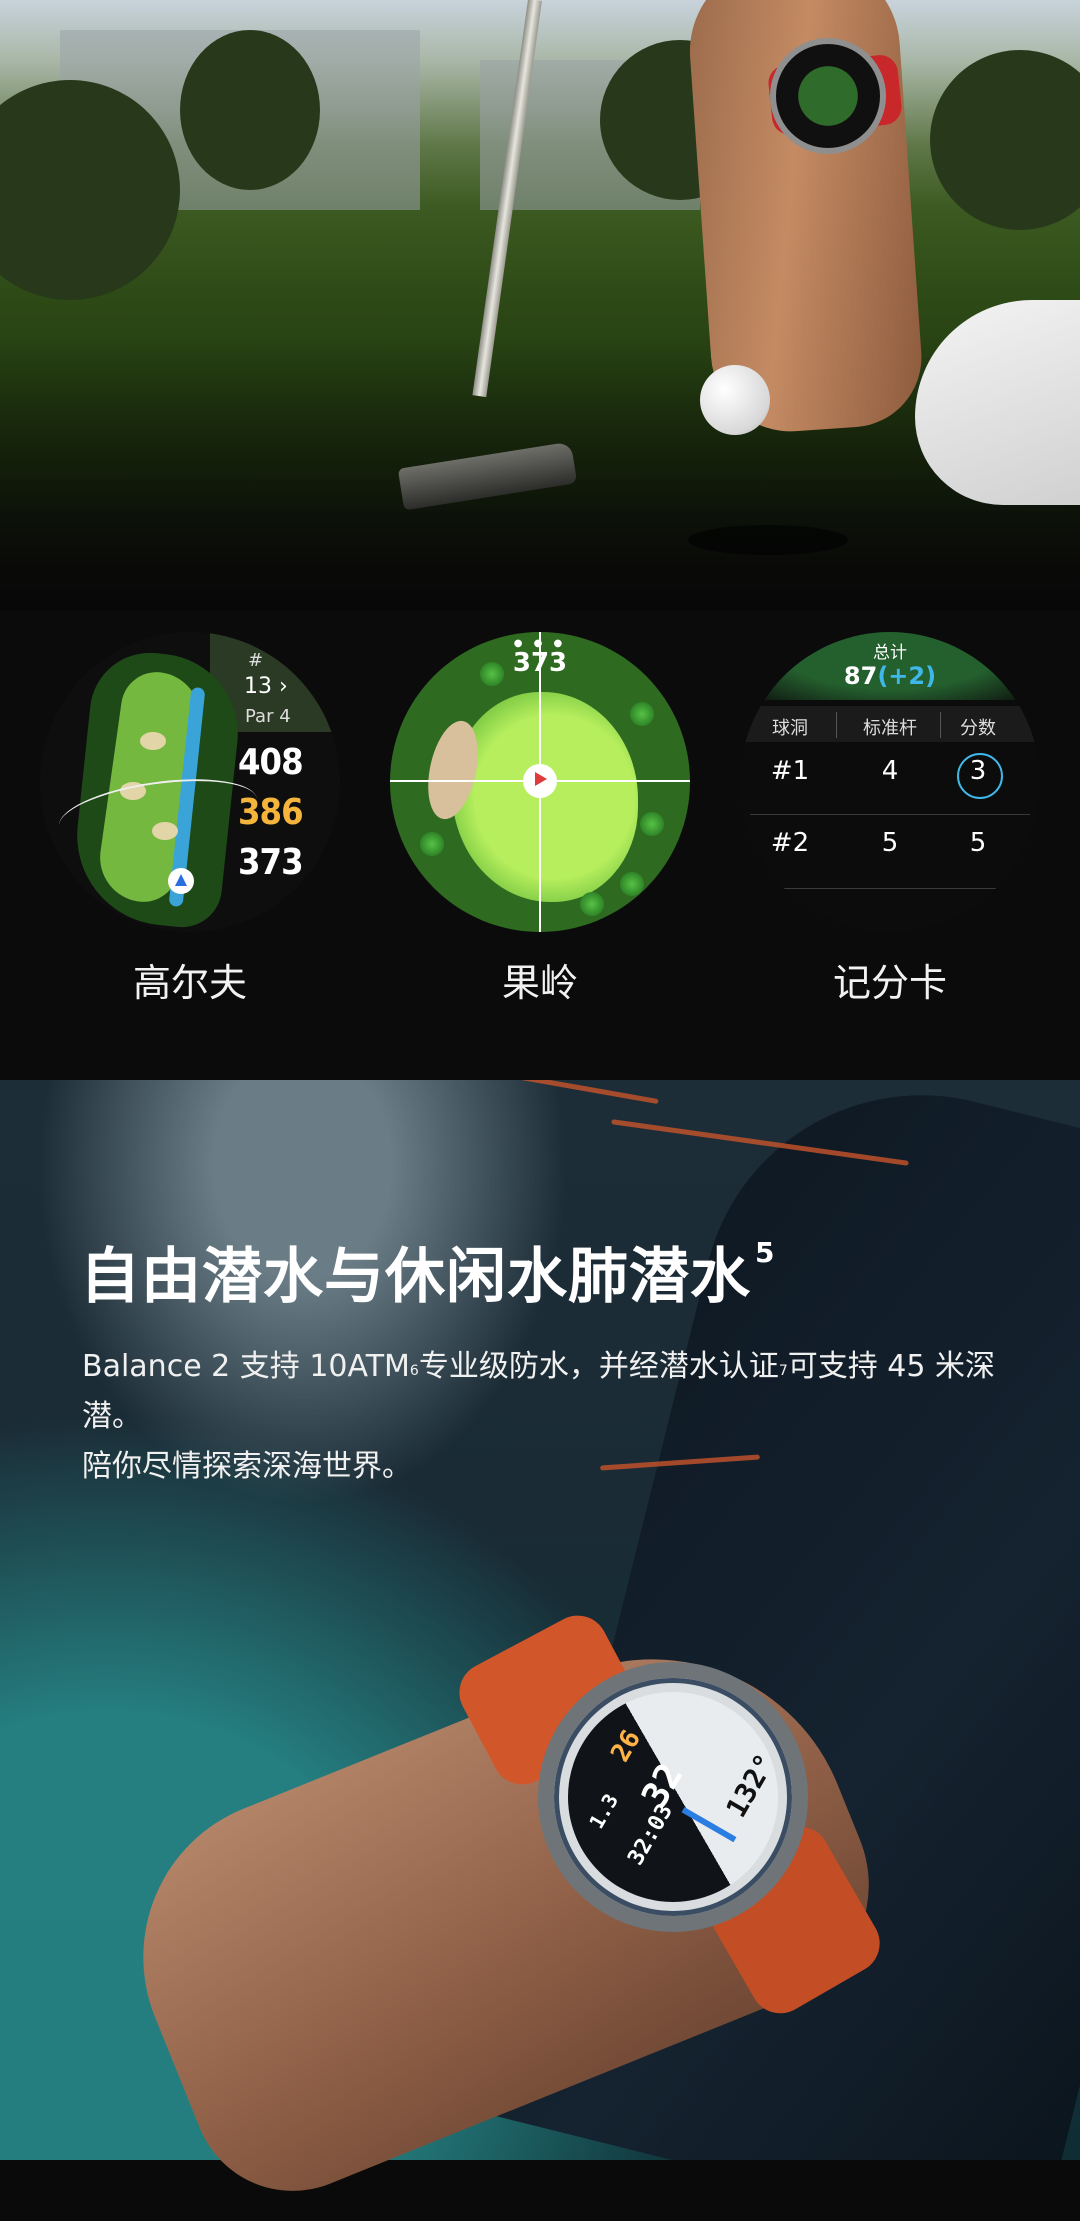 The height and width of the screenshot is (2221, 1080). I want to click on green-view-caption: 果岭, so click(539, 983).